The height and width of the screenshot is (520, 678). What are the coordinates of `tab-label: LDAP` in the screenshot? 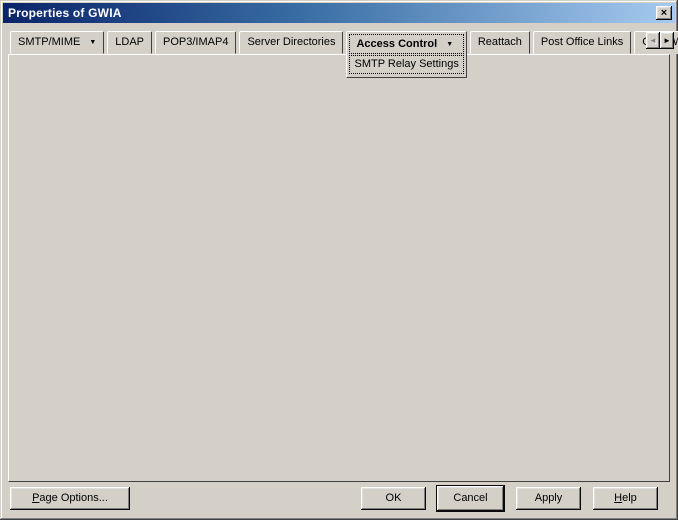 It's located at (130, 42).